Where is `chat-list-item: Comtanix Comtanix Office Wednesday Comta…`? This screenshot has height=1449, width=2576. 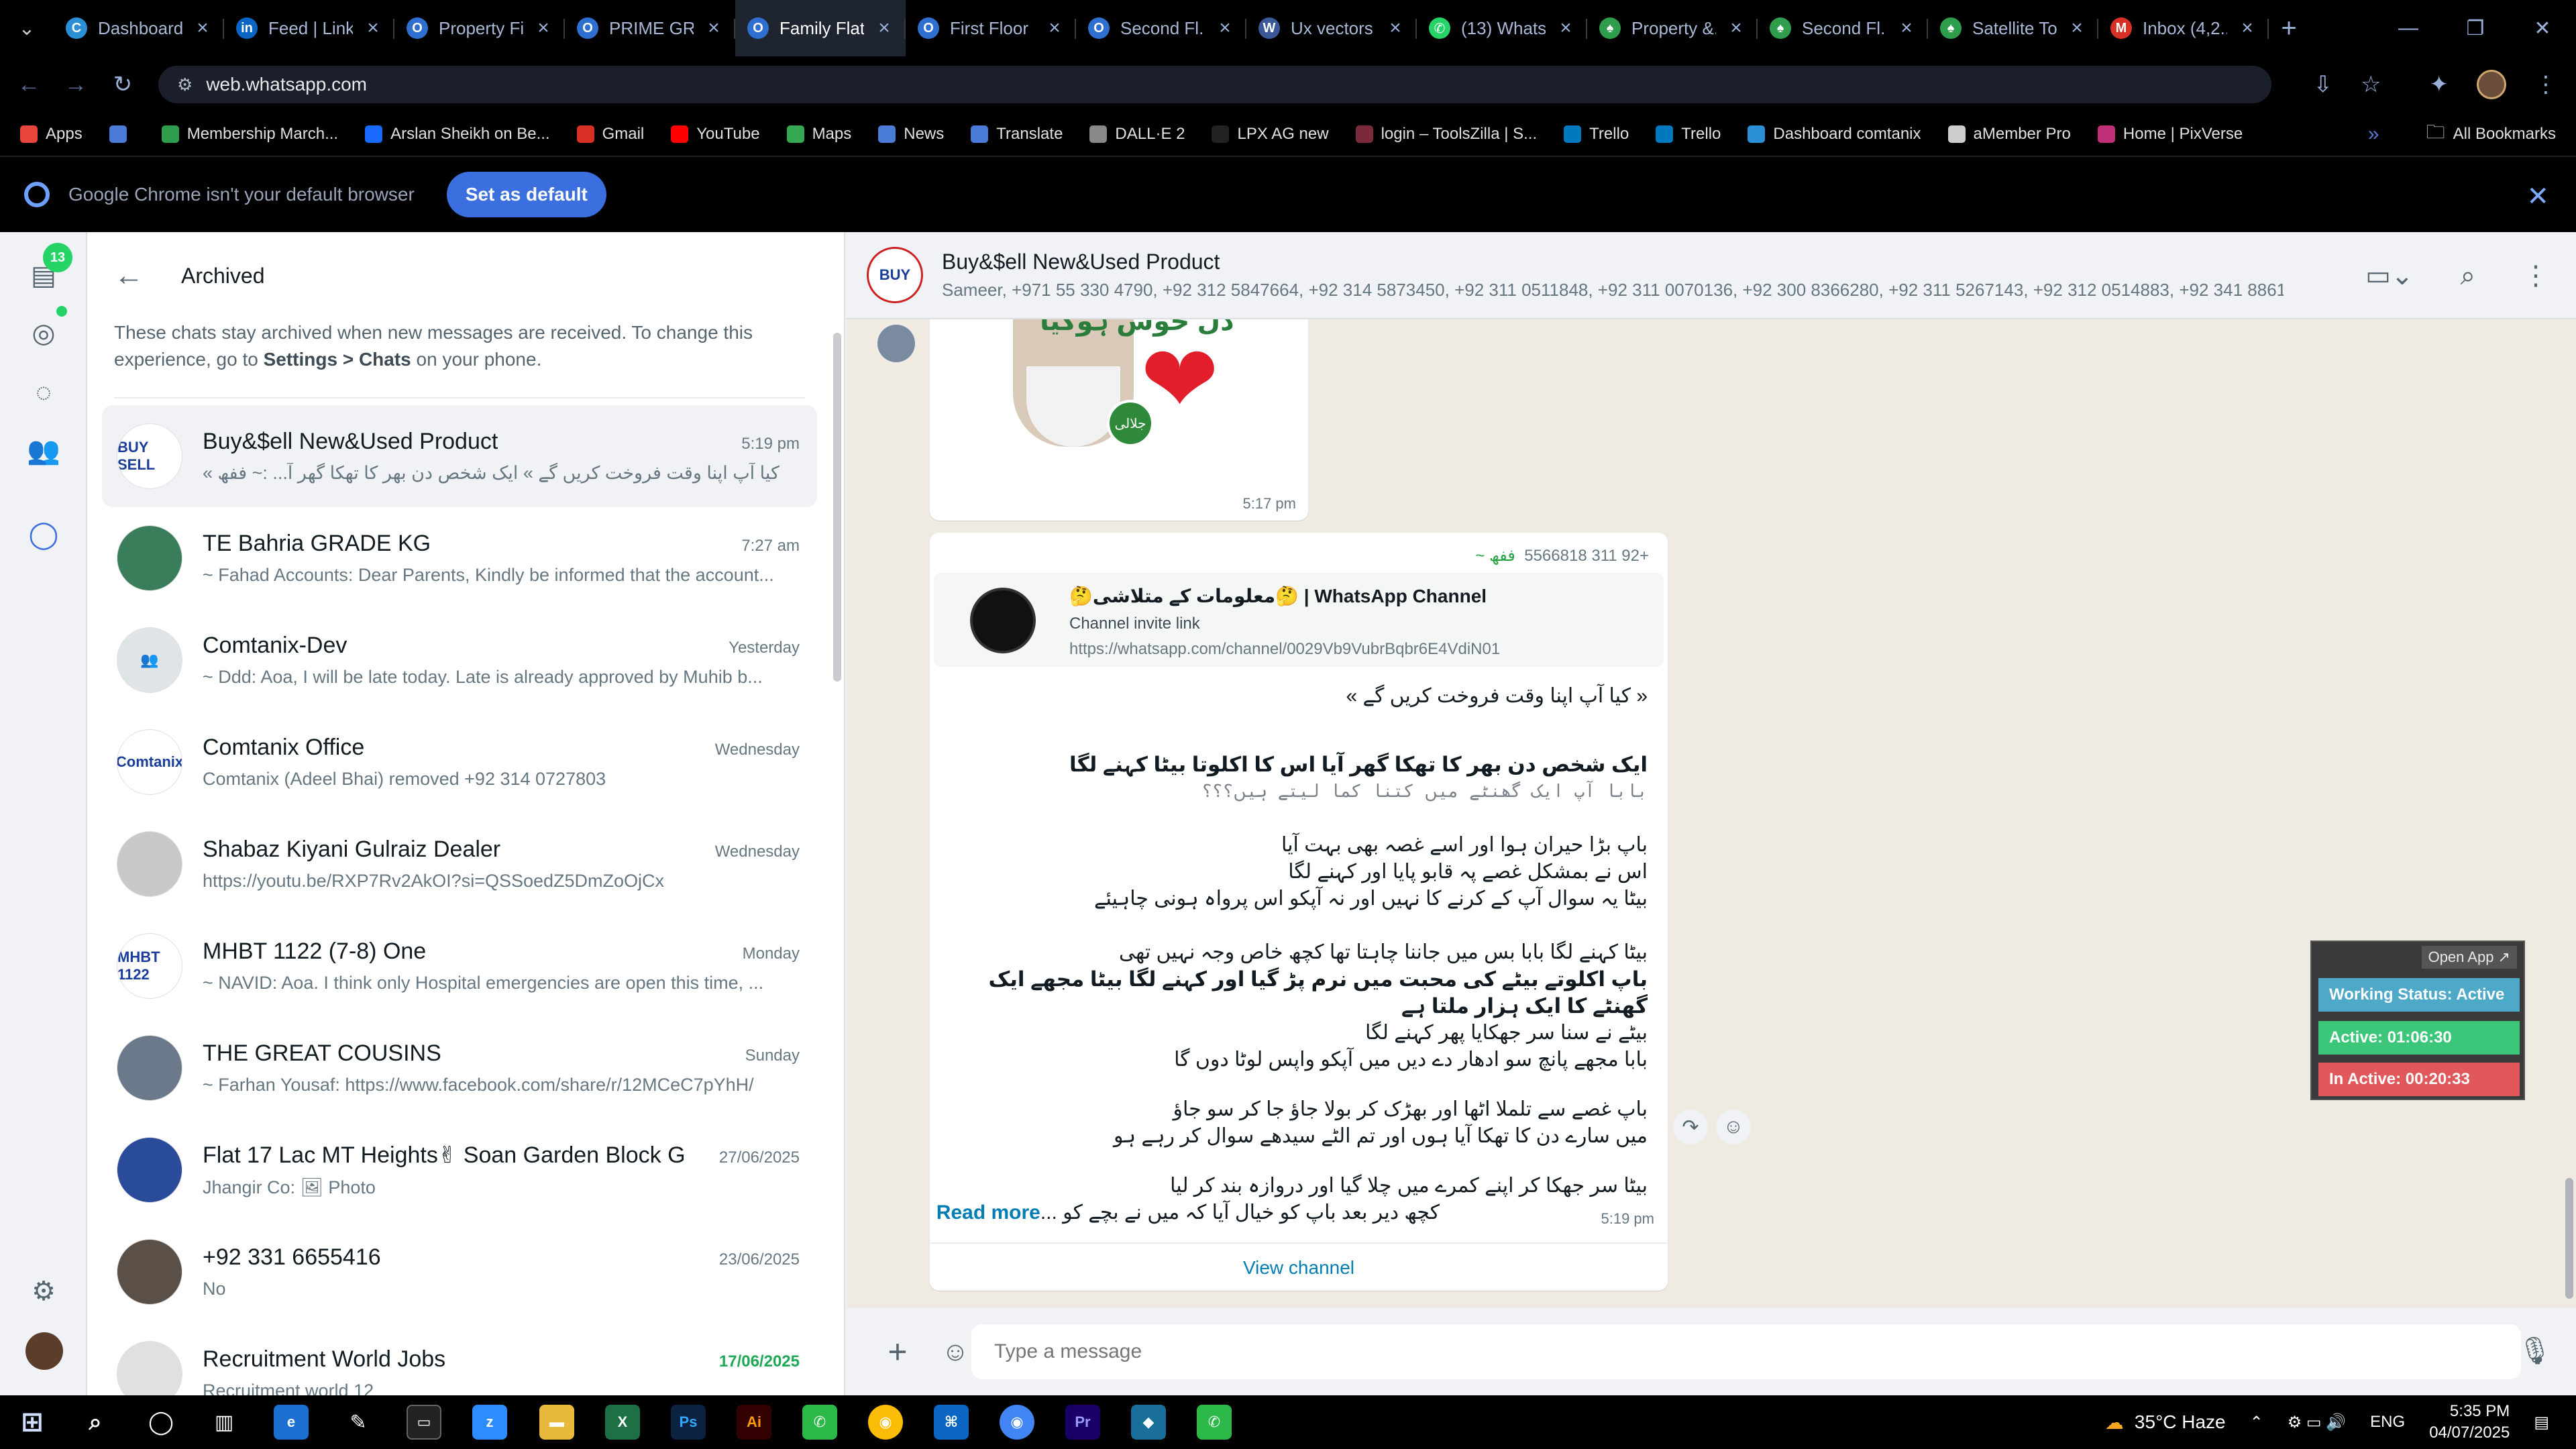
chat-list-item: Comtanix Comtanix Office Wednesday Comta… is located at coordinates (459, 762).